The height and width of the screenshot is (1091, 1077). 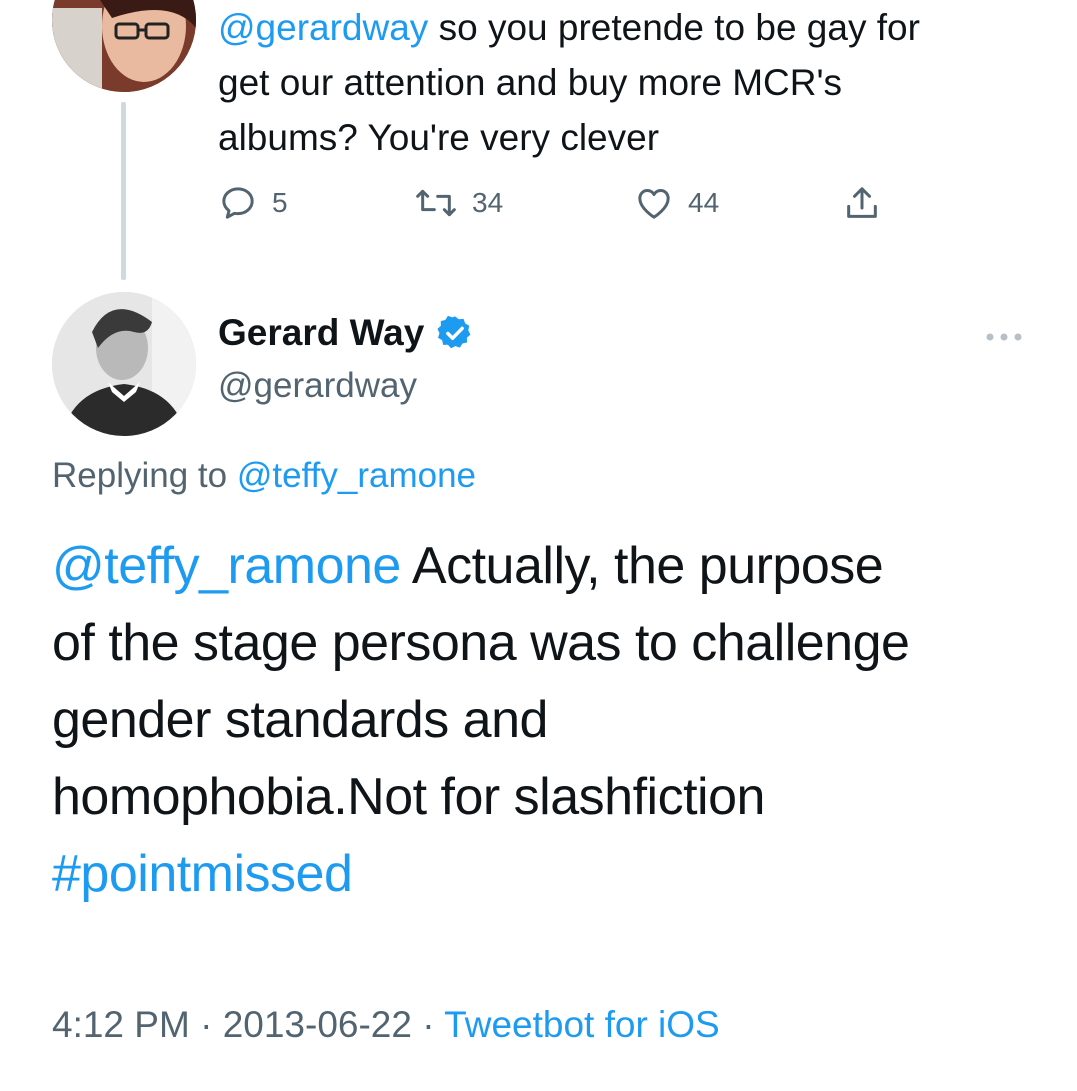 I want to click on more-options-icon, so click(x=1004, y=337).